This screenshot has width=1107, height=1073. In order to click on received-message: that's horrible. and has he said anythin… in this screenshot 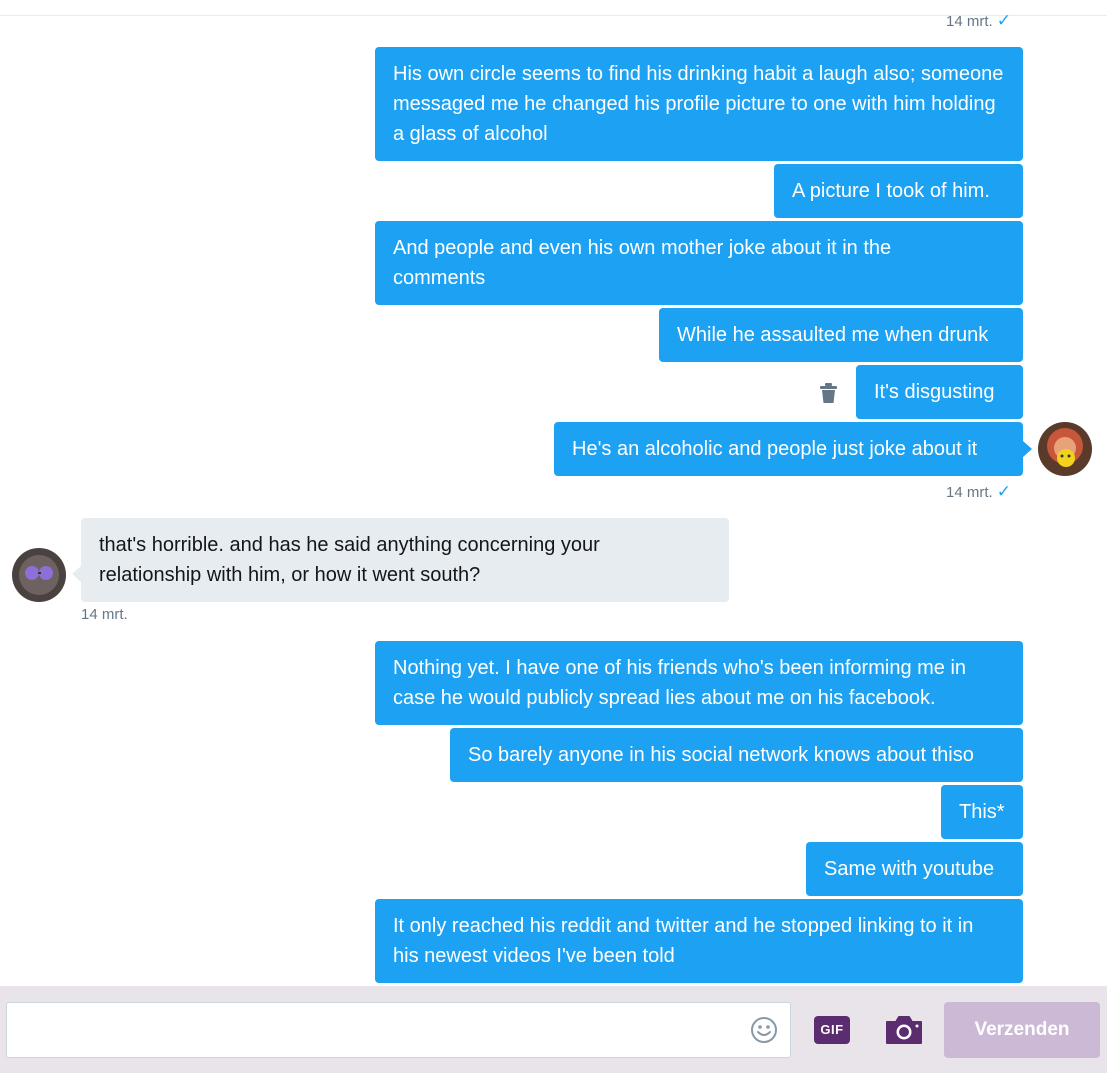, I will do `click(405, 560)`.